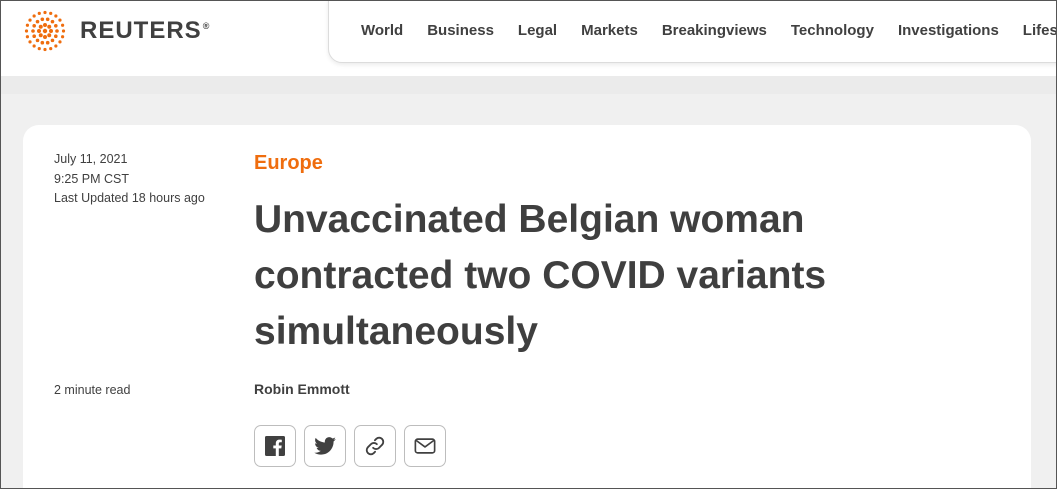 This screenshot has height=489, width=1057. I want to click on share-twitter-button, so click(325, 446).